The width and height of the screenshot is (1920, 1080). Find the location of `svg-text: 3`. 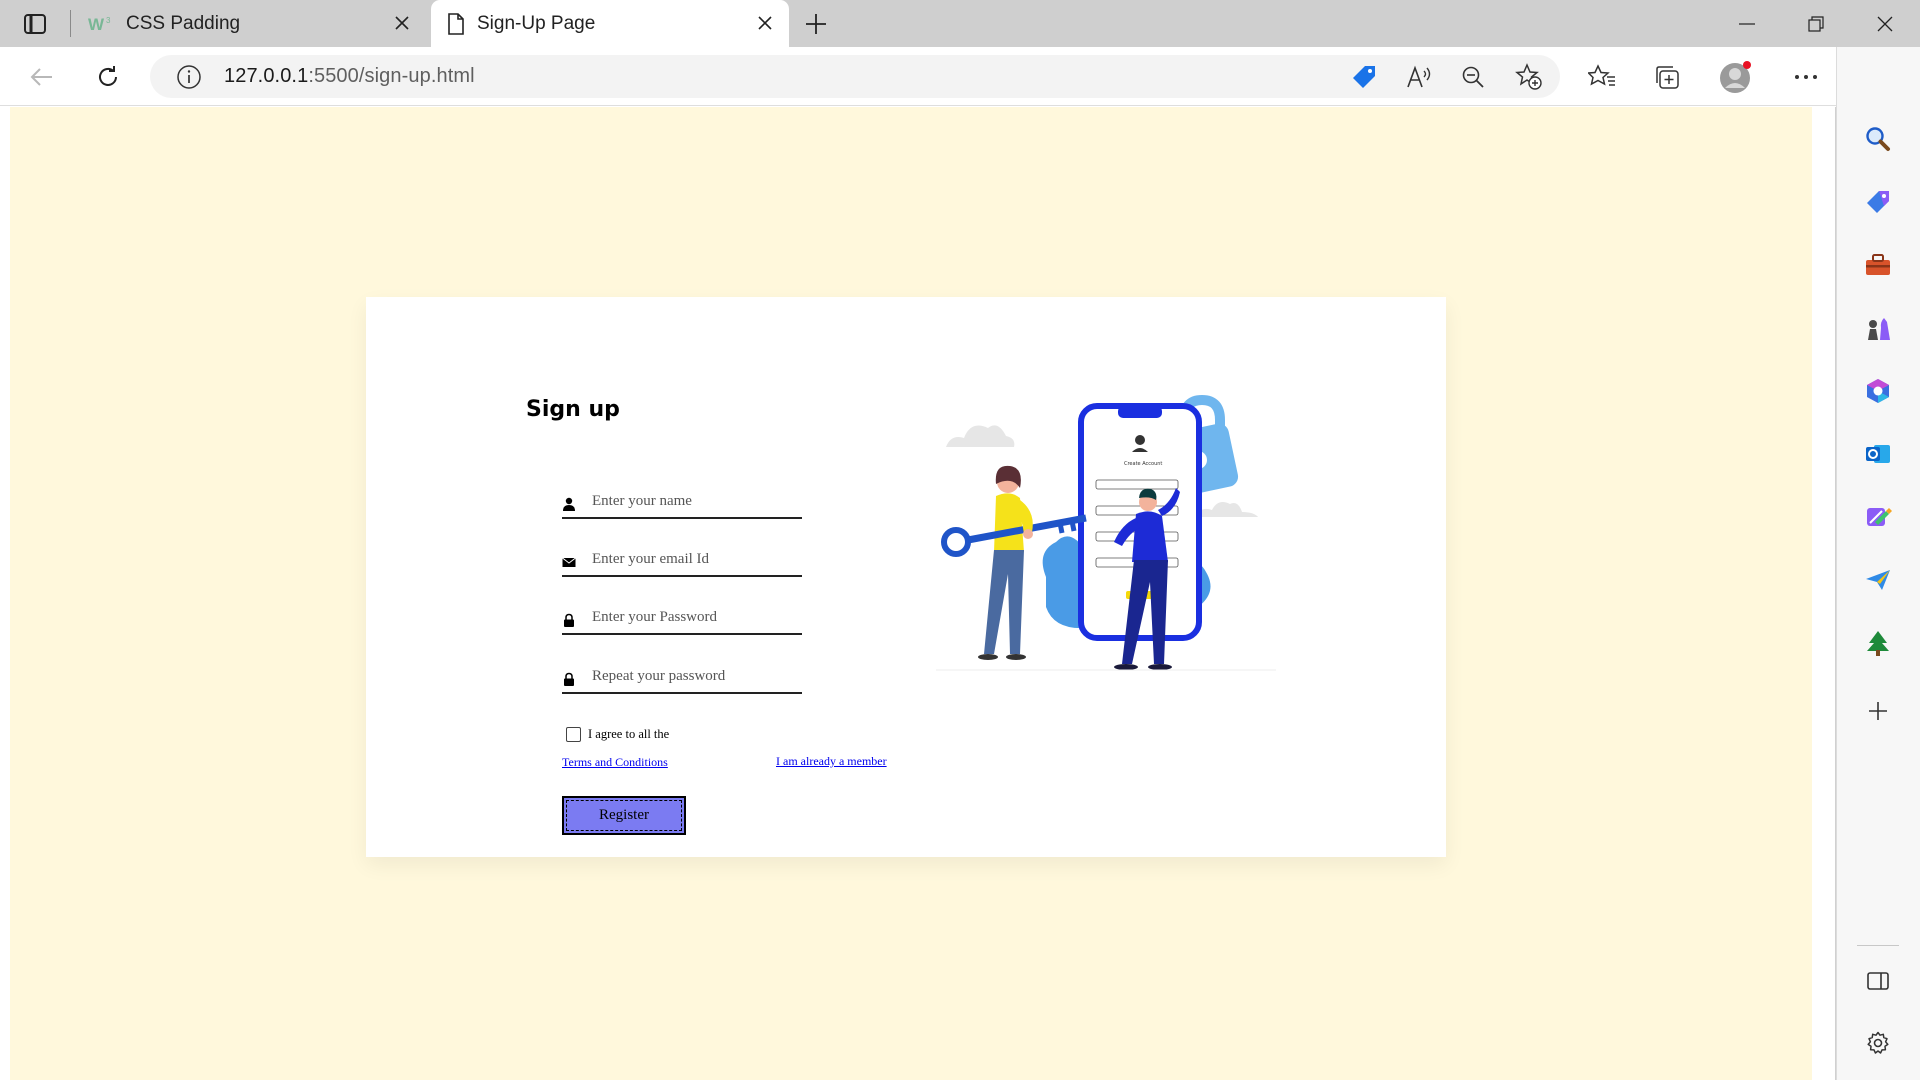

svg-text: 3 is located at coordinates (108, 20).